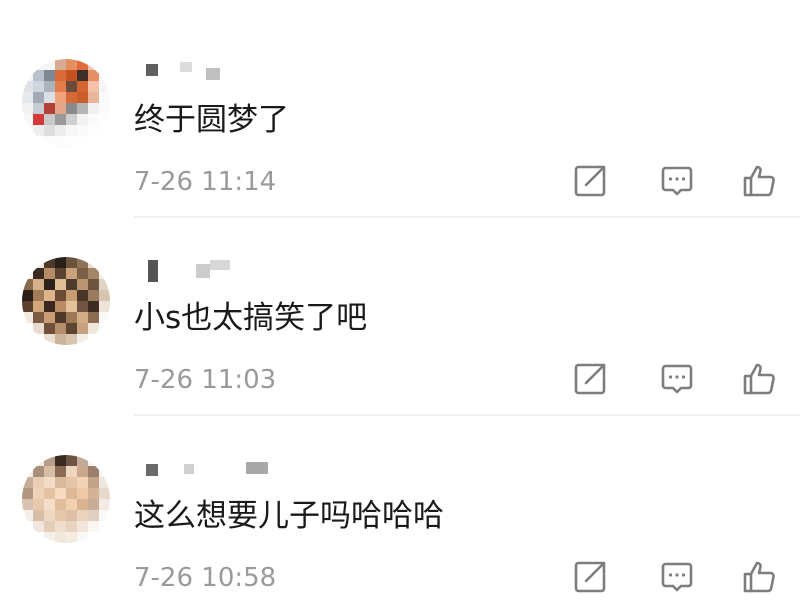 This screenshot has height=614, width=800. I want to click on comment-timestamp: 7-26 10:58, so click(205, 578).